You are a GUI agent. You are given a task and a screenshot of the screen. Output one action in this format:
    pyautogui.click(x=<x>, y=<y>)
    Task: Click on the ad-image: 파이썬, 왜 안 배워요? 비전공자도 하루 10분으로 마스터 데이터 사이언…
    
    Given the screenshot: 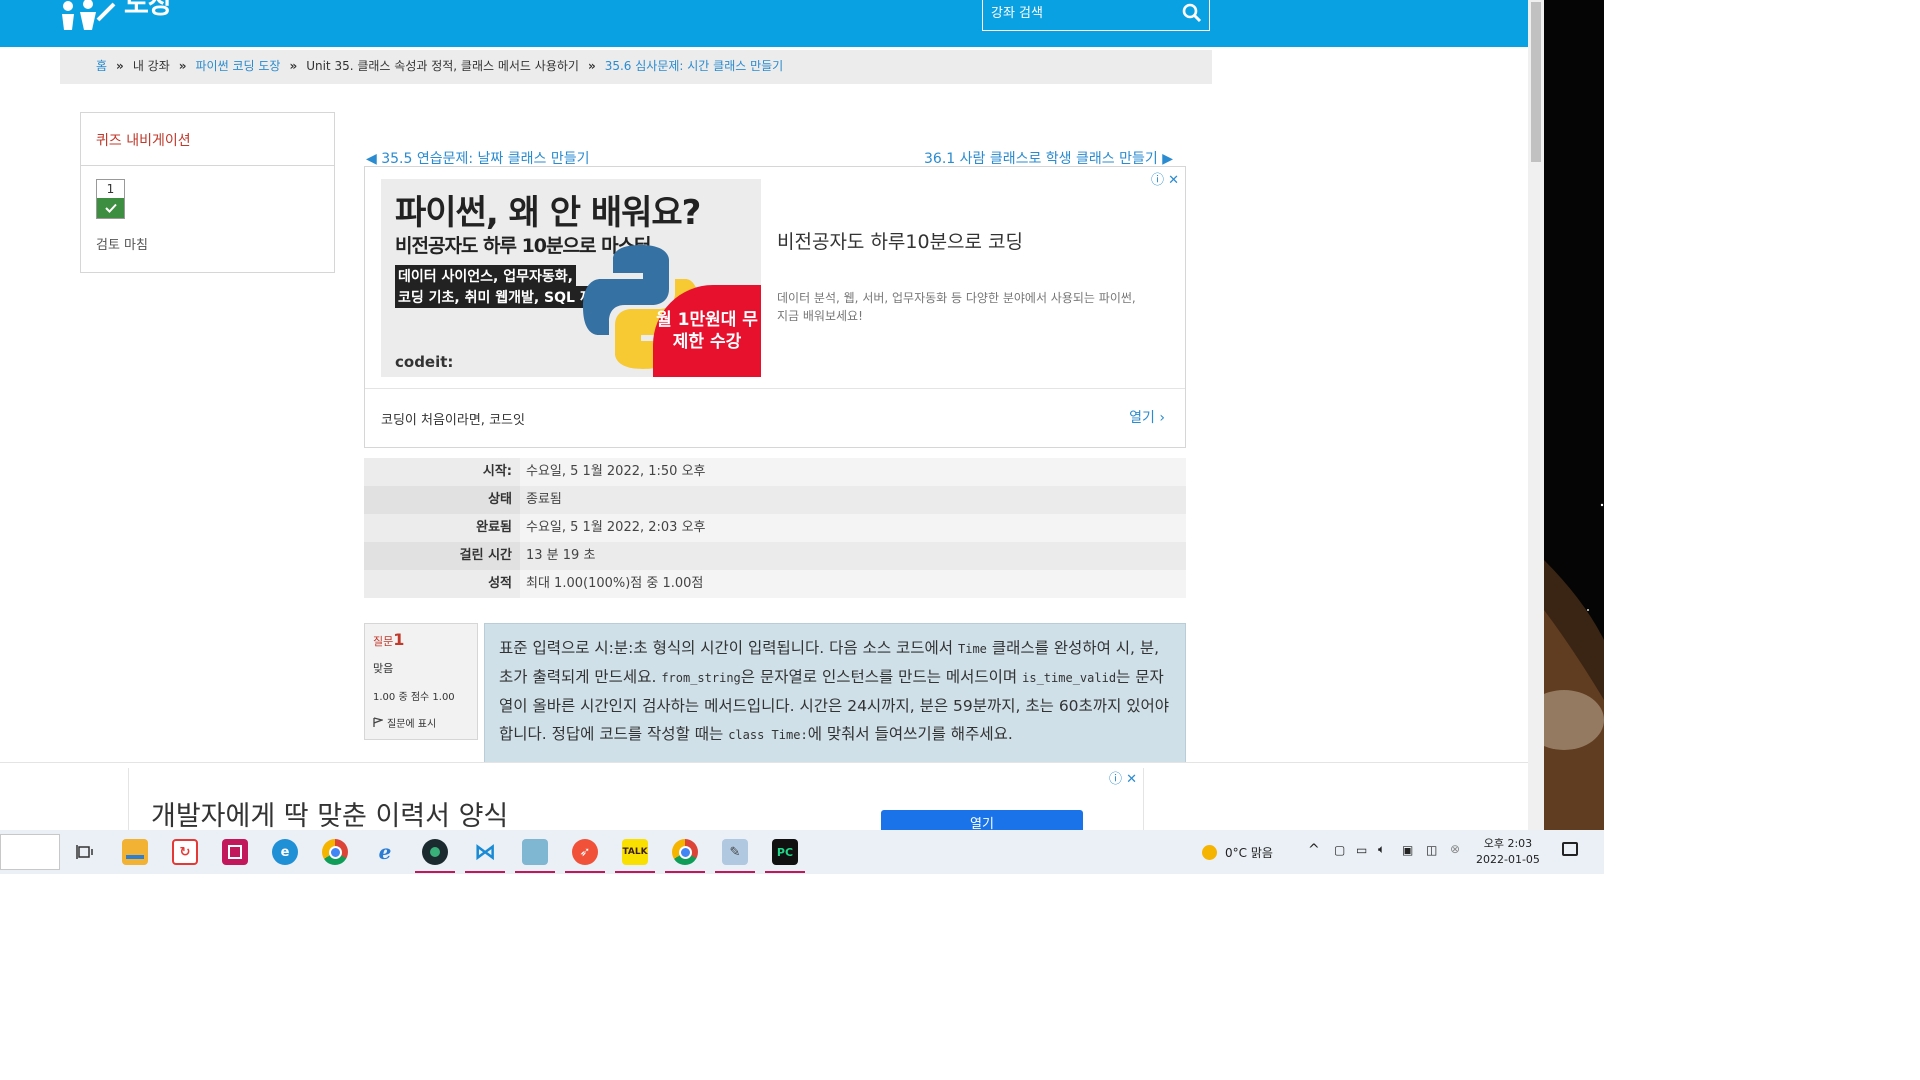 What is the action you would take?
    pyautogui.click(x=571, y=278)
    